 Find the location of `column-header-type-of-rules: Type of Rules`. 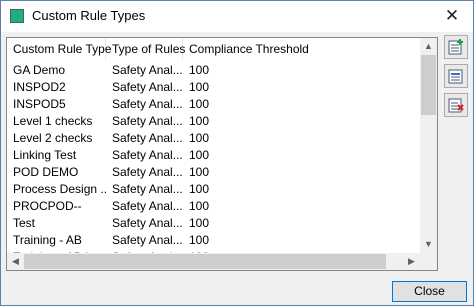

column-header-type-of-rules: Type of Rules is located at coordinates (145, 49).